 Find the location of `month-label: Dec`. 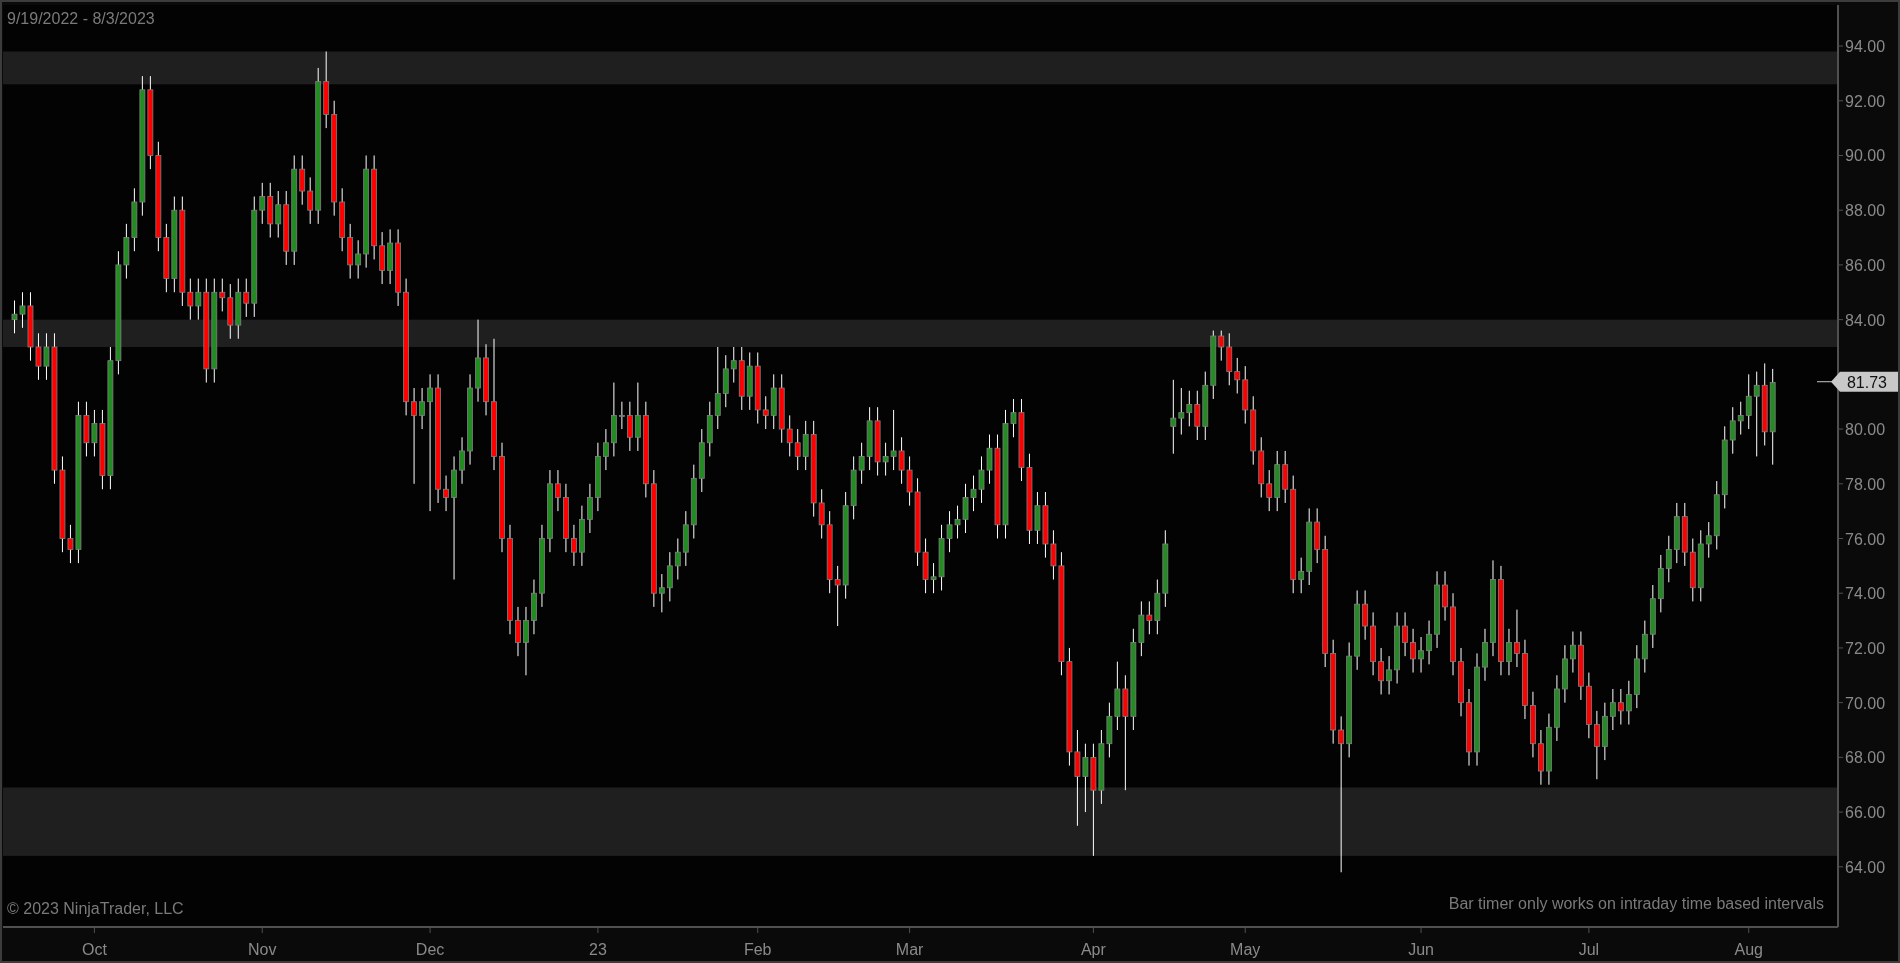

month-label: Dec is located at coordinates (430, 949).